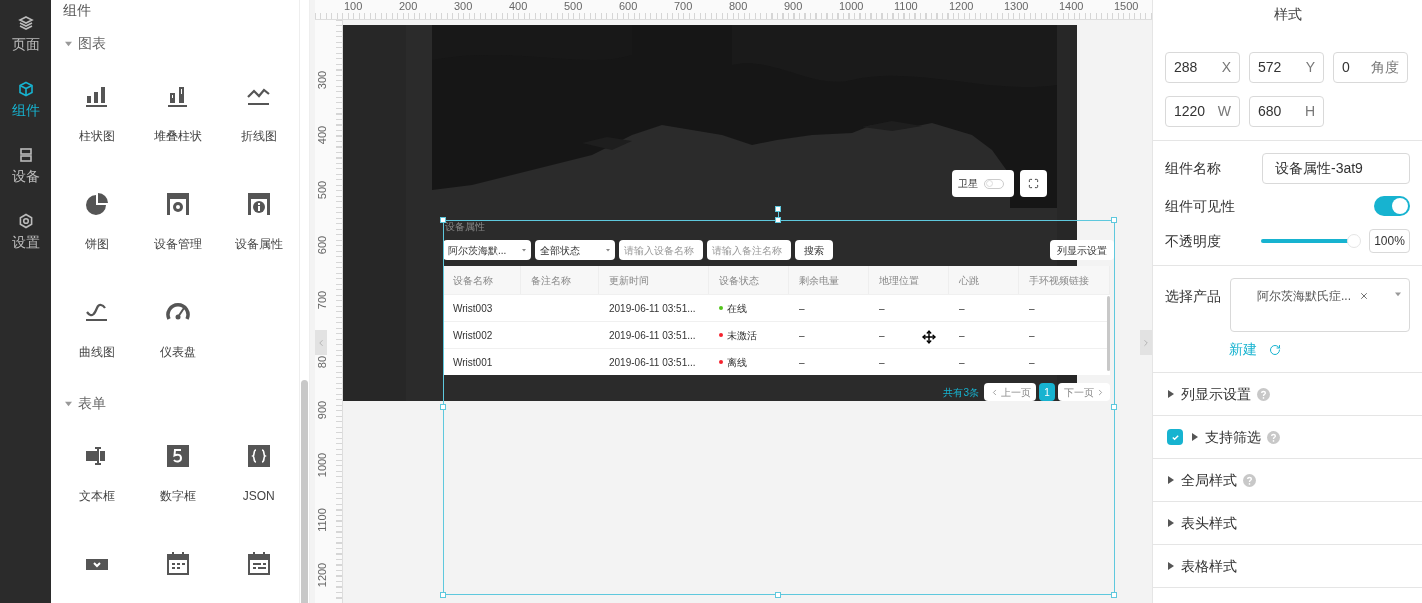 The height and width of the screenshot is (603, 1422). Describe the element at coordinates (1287, 394) in the screenshot. I see `settings-section: 列显示设置` at that location.